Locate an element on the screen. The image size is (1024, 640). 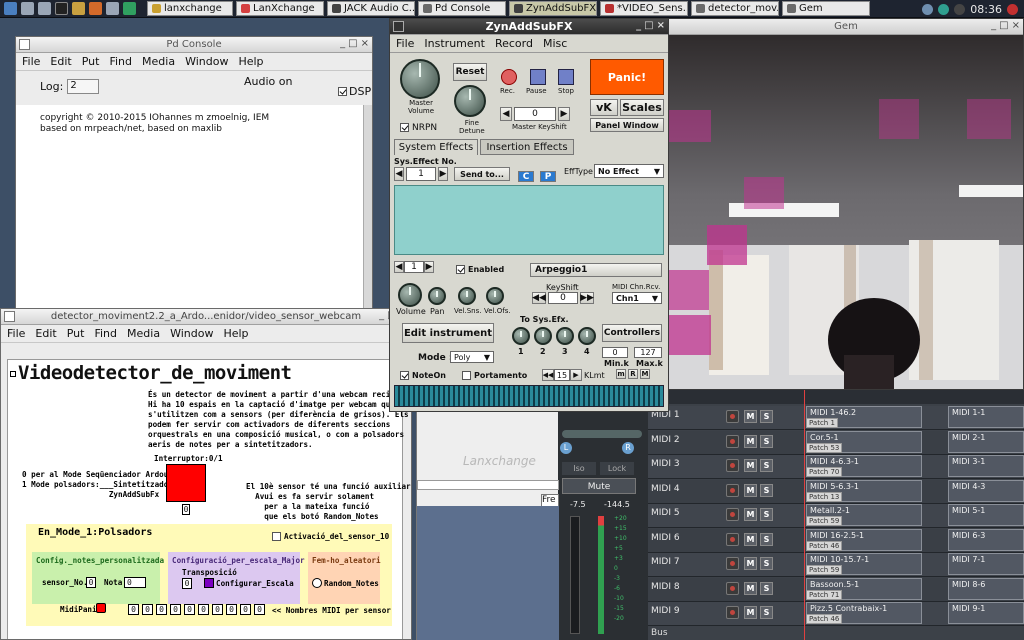
part-decrease-button: ◀ is located at coordinates (399, 267).